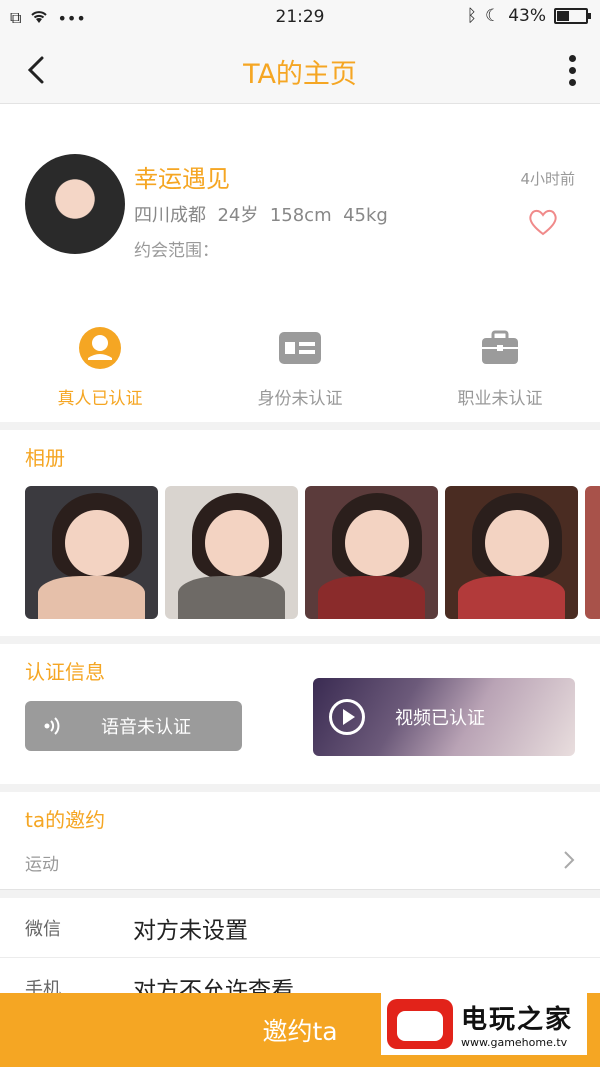 This screenshot has width=600, height=1067. I want to click on watermark: 电玩之家 www.gamehome.tv, so click(484, 1024).